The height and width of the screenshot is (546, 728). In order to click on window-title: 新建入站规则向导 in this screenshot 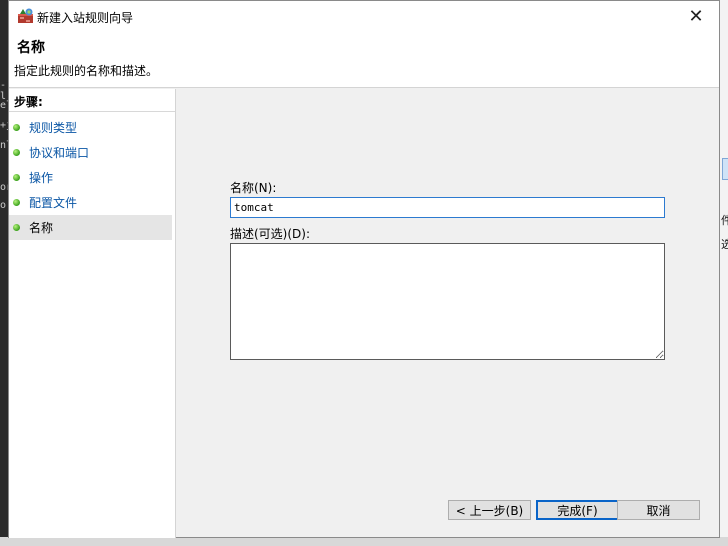, I will do `click(85, 18)`.